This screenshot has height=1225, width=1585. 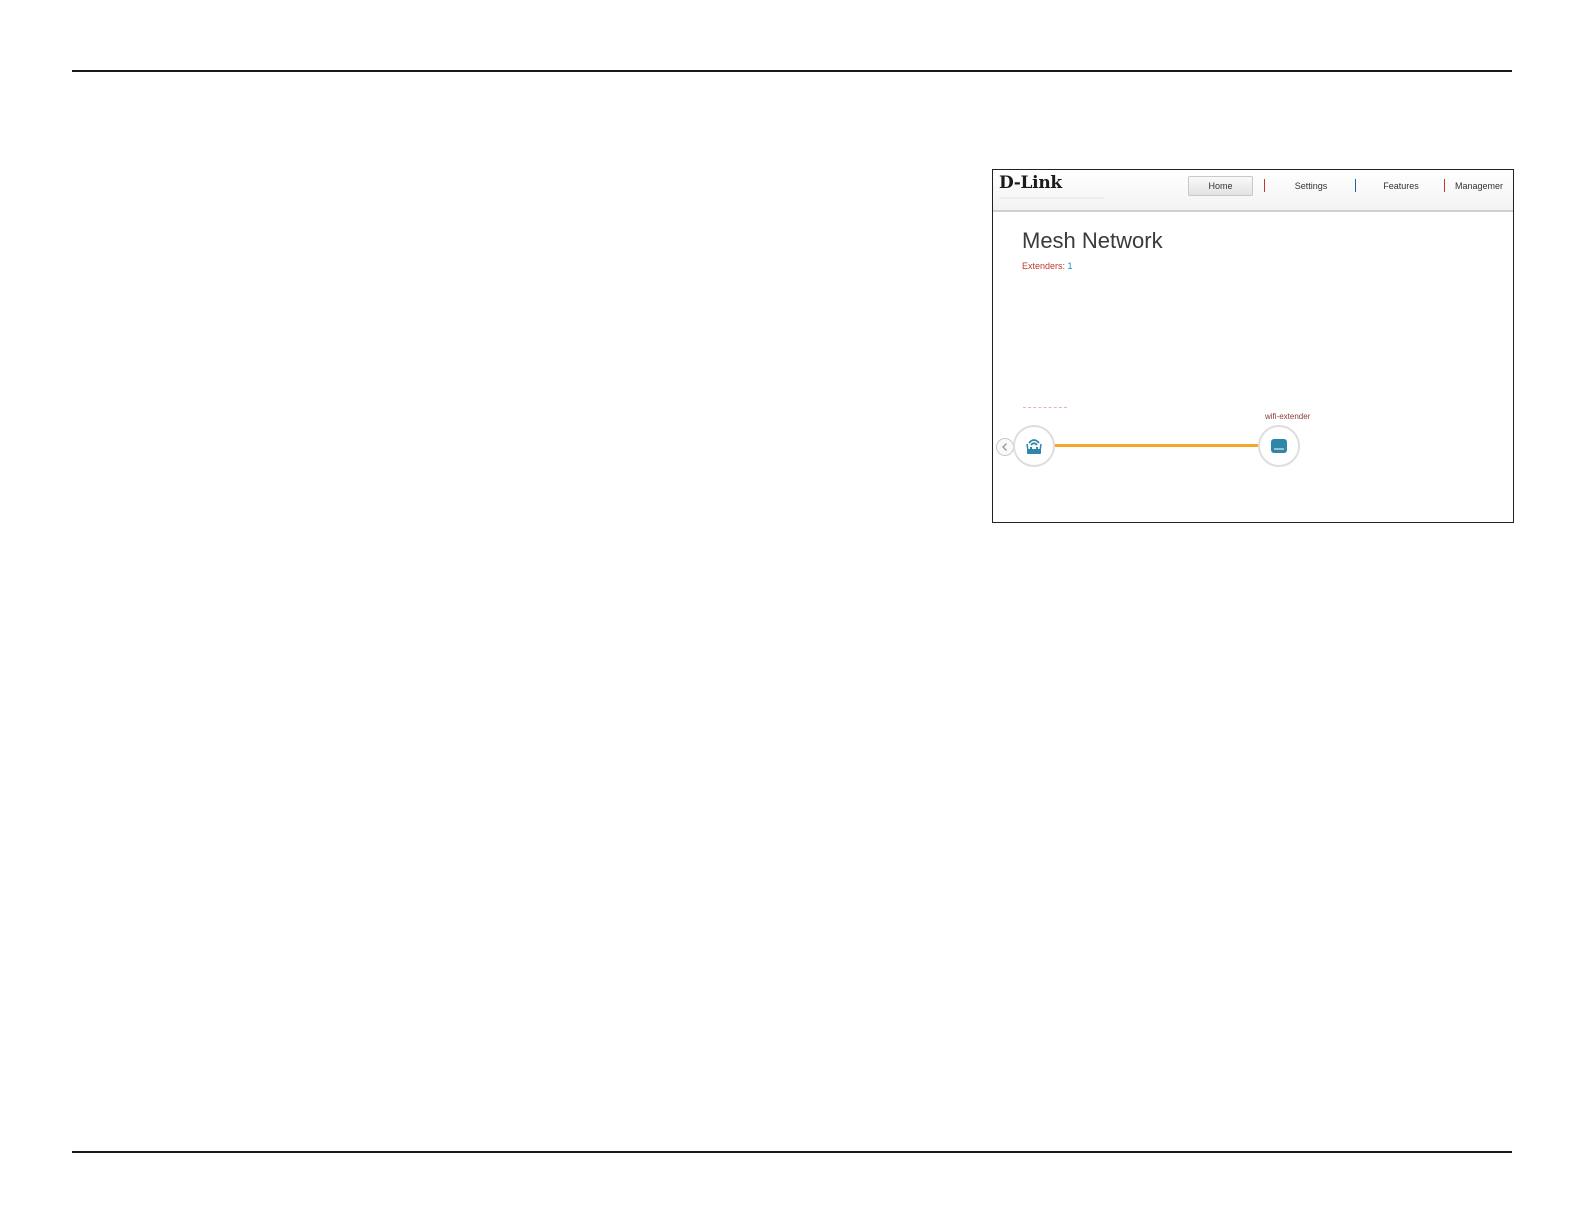 I want to click on nav-tab-home: Home, so click(x=1220, y=186).